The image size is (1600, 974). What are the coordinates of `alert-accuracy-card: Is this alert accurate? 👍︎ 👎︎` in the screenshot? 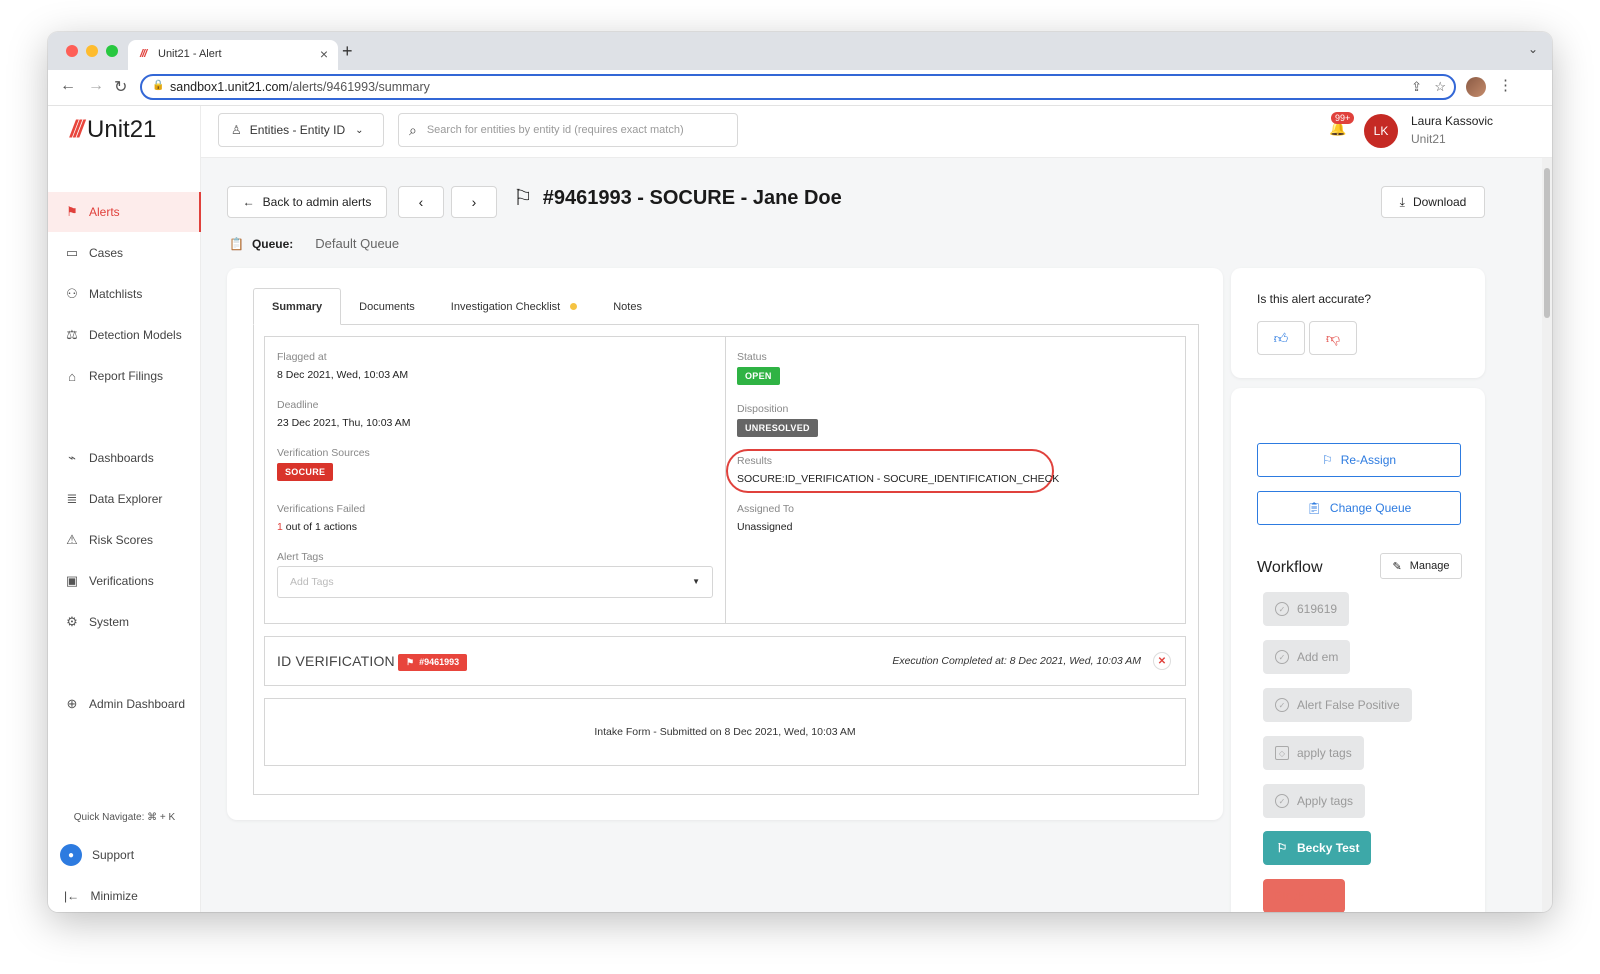 It's located at (1358, 323).